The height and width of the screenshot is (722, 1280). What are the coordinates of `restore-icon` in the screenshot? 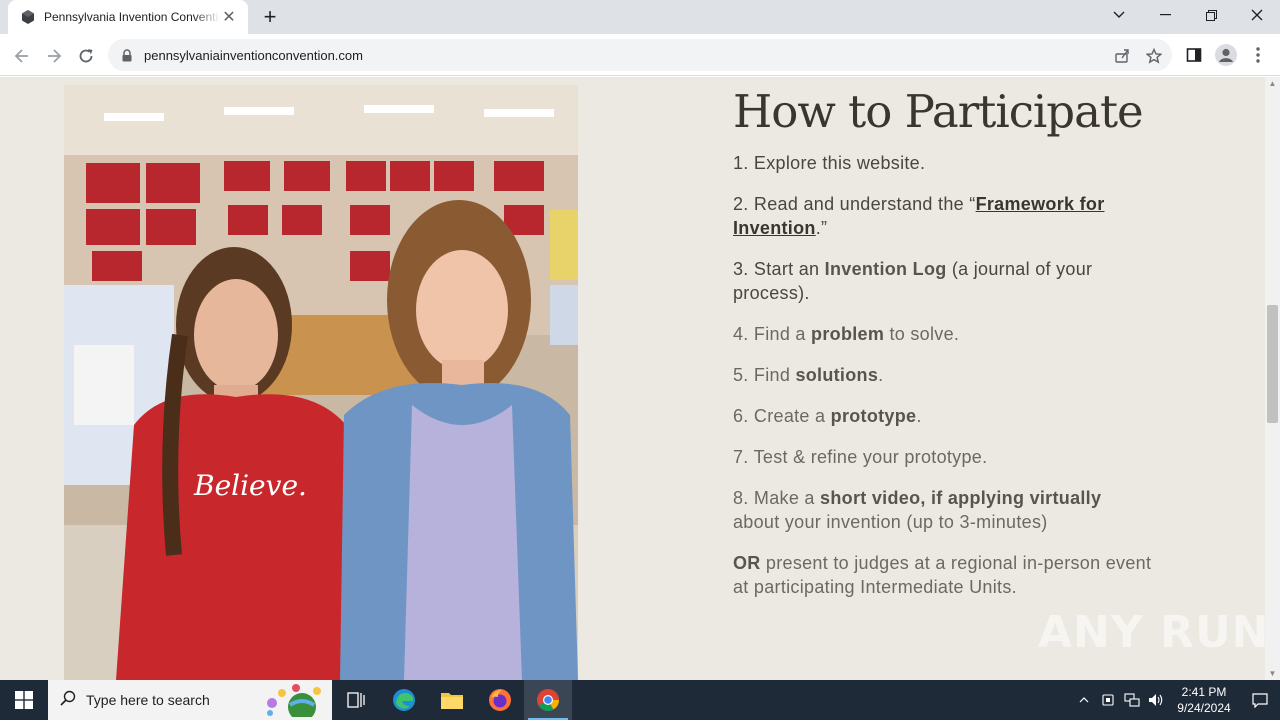 It's located at (1211, 15).